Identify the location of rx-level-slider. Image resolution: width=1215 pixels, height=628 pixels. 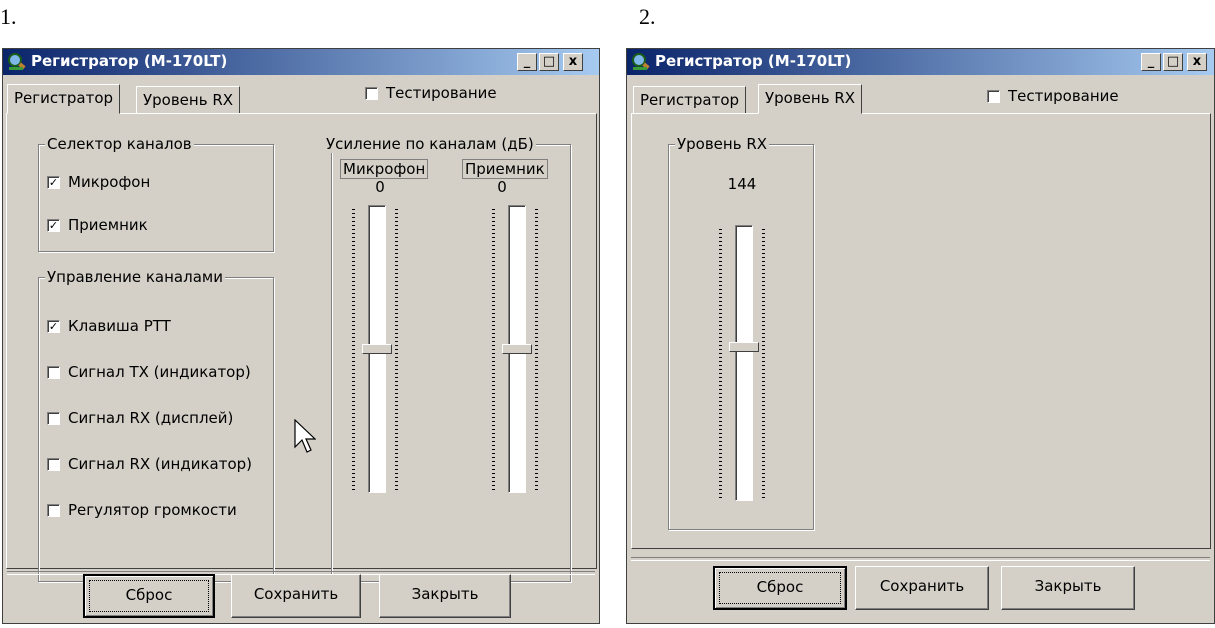
(742, 363).